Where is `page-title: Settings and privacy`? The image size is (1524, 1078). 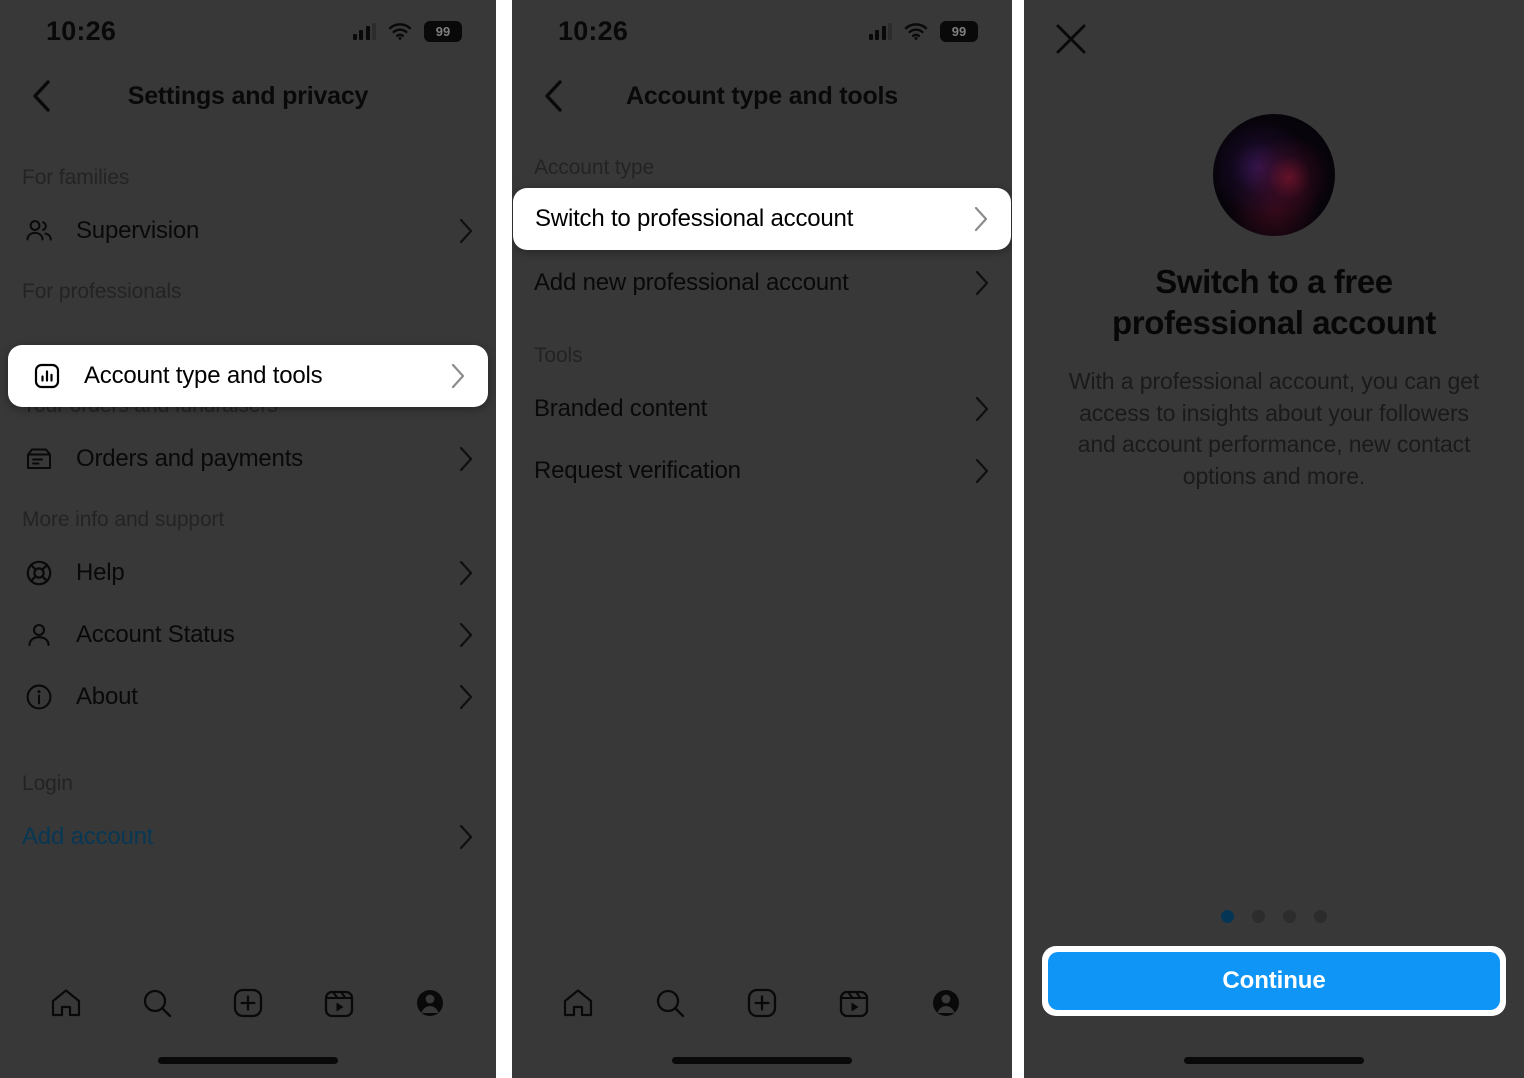 page-title: Settings and privacy is located at coordinates (248, 95).